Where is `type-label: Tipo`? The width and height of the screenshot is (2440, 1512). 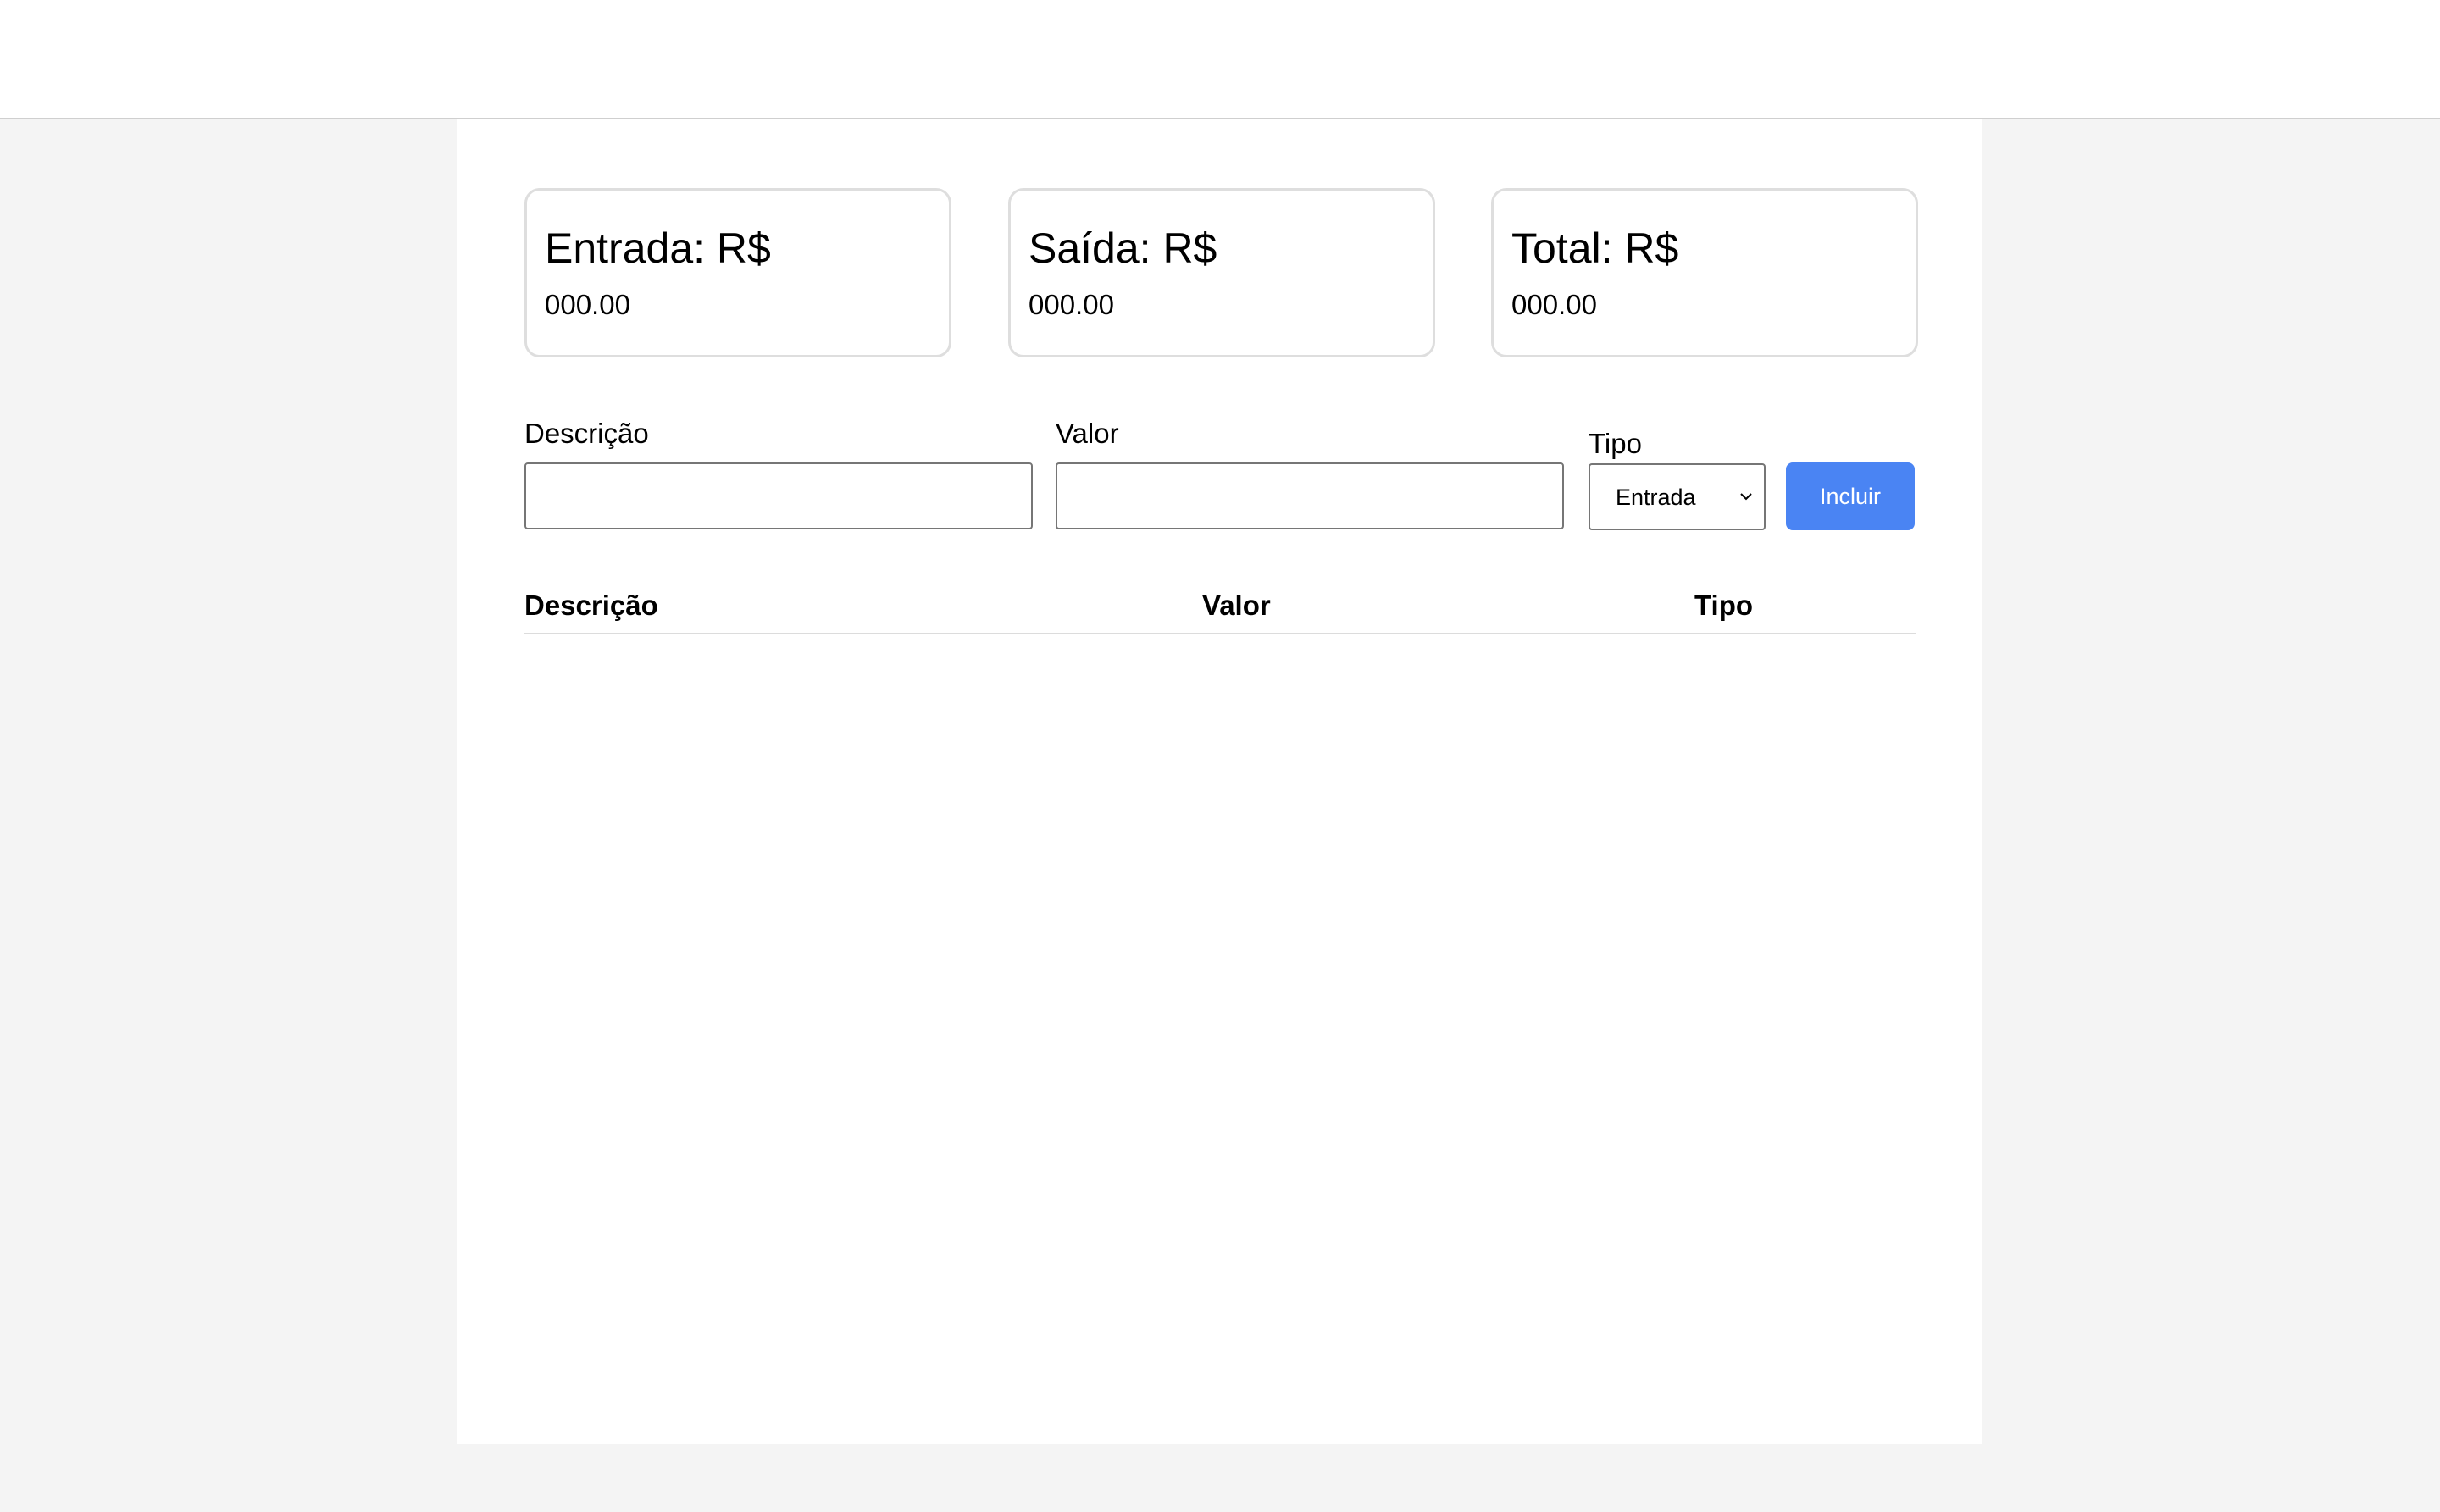
type-label: Tipo is located at coordinates (1615, 443).